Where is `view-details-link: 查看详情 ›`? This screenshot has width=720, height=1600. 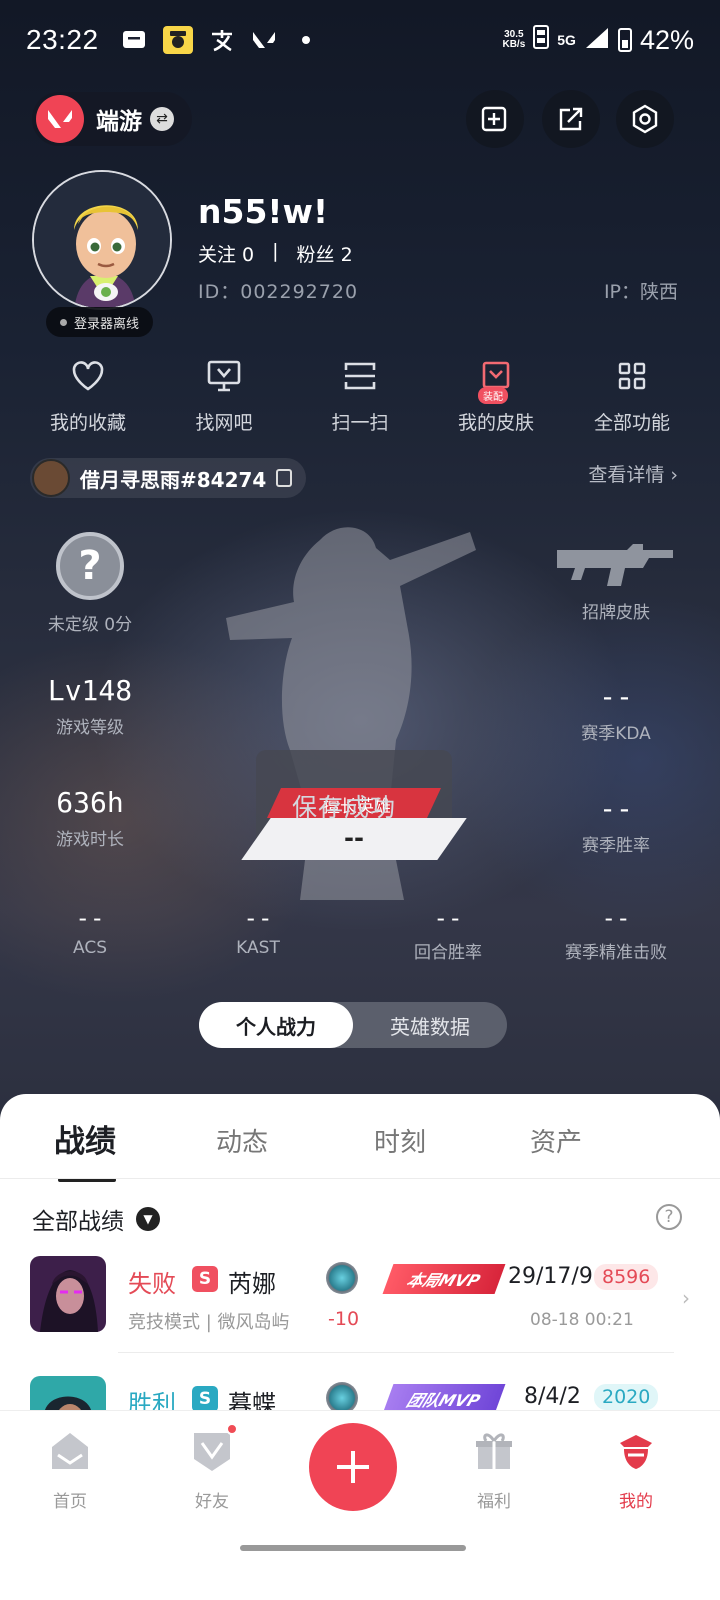 view-details-link: 查看详情 › is located at coordinates (633, 473).